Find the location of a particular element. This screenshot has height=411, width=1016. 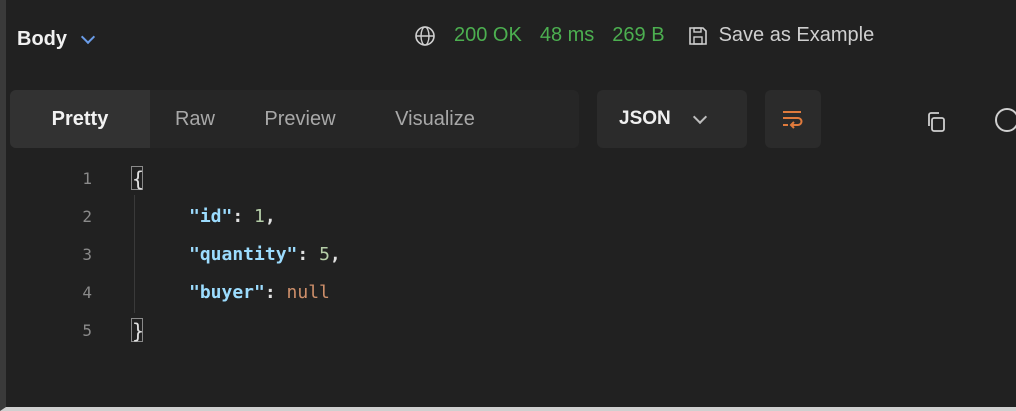

response-status: 200 OK 48 ms 269 B Save as Example is located at coordinates (644, 35).